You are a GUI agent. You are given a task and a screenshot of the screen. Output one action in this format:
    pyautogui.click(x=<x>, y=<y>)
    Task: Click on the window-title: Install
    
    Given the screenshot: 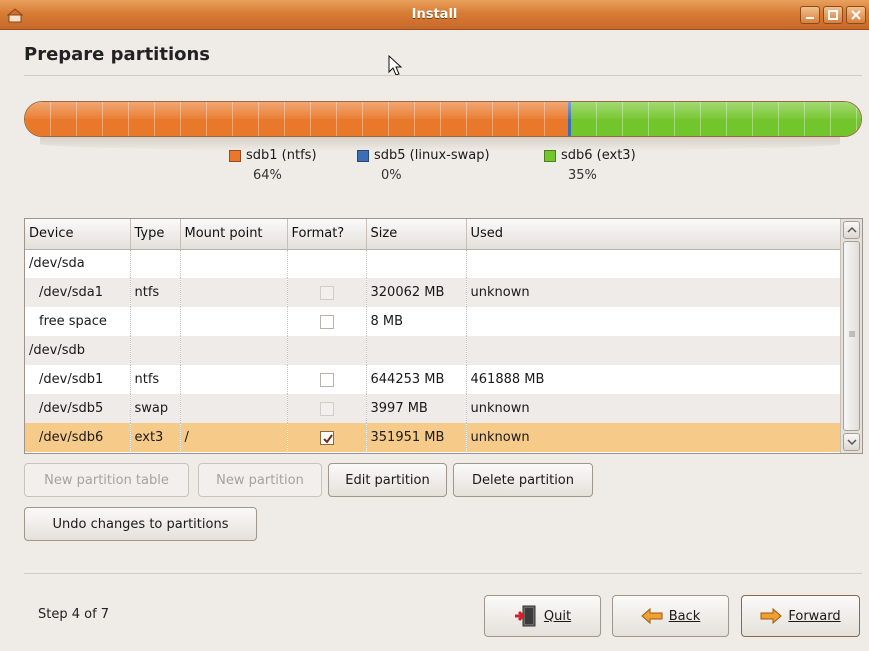 What is the action you would take?
    pyautogui.click(x=434, y=14)
    